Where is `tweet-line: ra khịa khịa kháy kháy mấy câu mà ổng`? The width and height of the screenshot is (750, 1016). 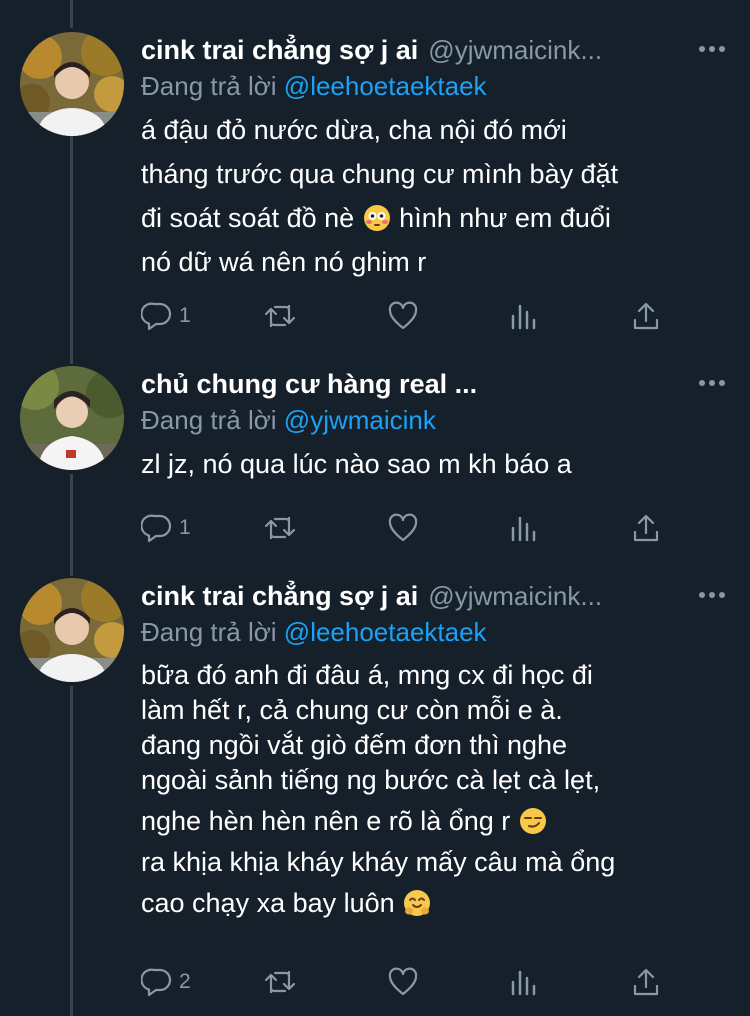 tweet-line: ra khịa khịa kháy kháy mấy câu mà ổng is located at coordinates (378, 862).